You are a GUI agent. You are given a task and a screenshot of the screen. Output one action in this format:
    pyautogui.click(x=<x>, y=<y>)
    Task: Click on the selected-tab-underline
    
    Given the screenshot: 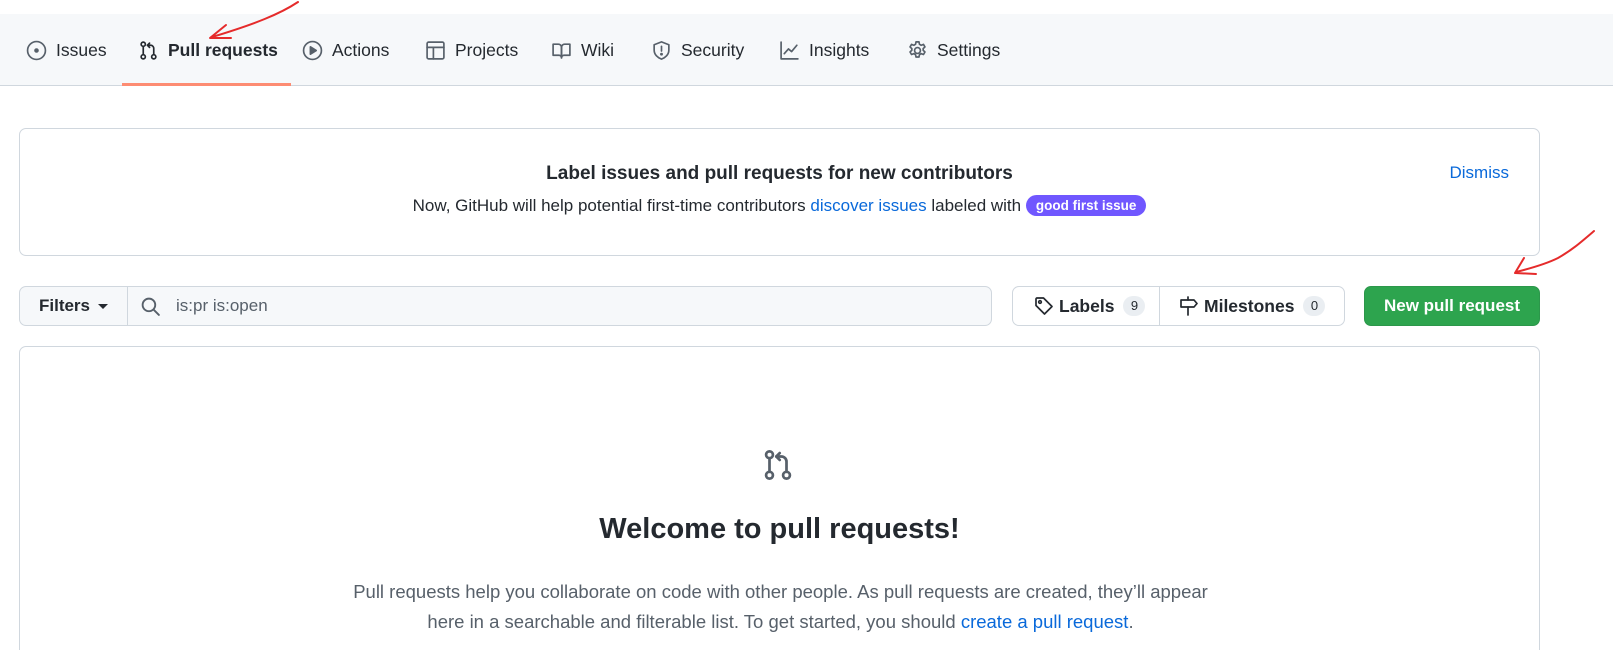 What is the action you would take?
    pyautogui.click(x=206, y=84)
    